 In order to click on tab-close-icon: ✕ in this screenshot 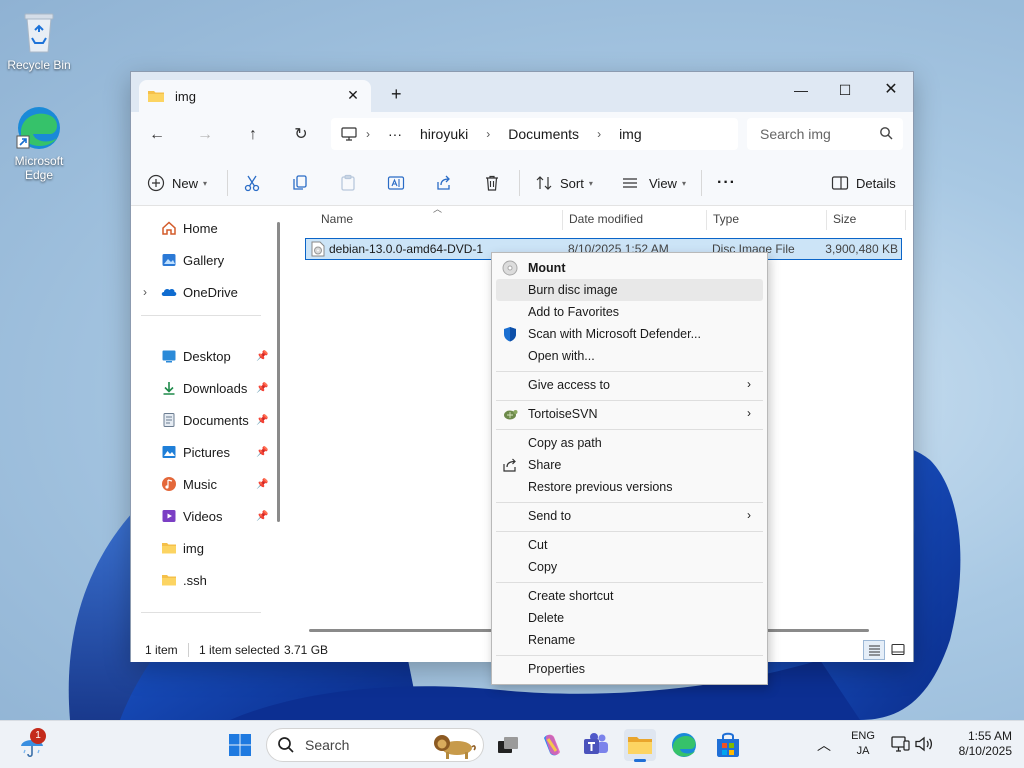, I will do `click(353, 95)`.